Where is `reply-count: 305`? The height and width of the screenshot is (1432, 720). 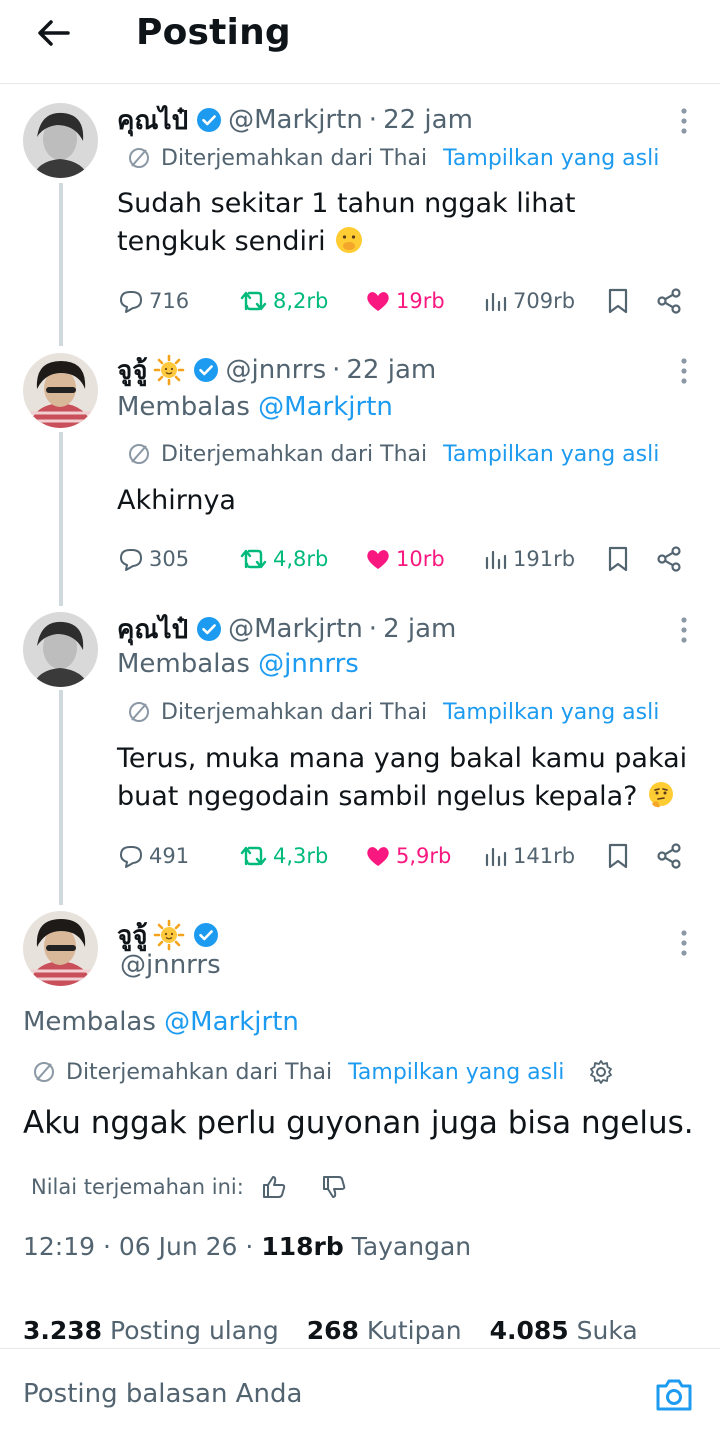
reply-count: 305 is located at coordinates (169, 559).